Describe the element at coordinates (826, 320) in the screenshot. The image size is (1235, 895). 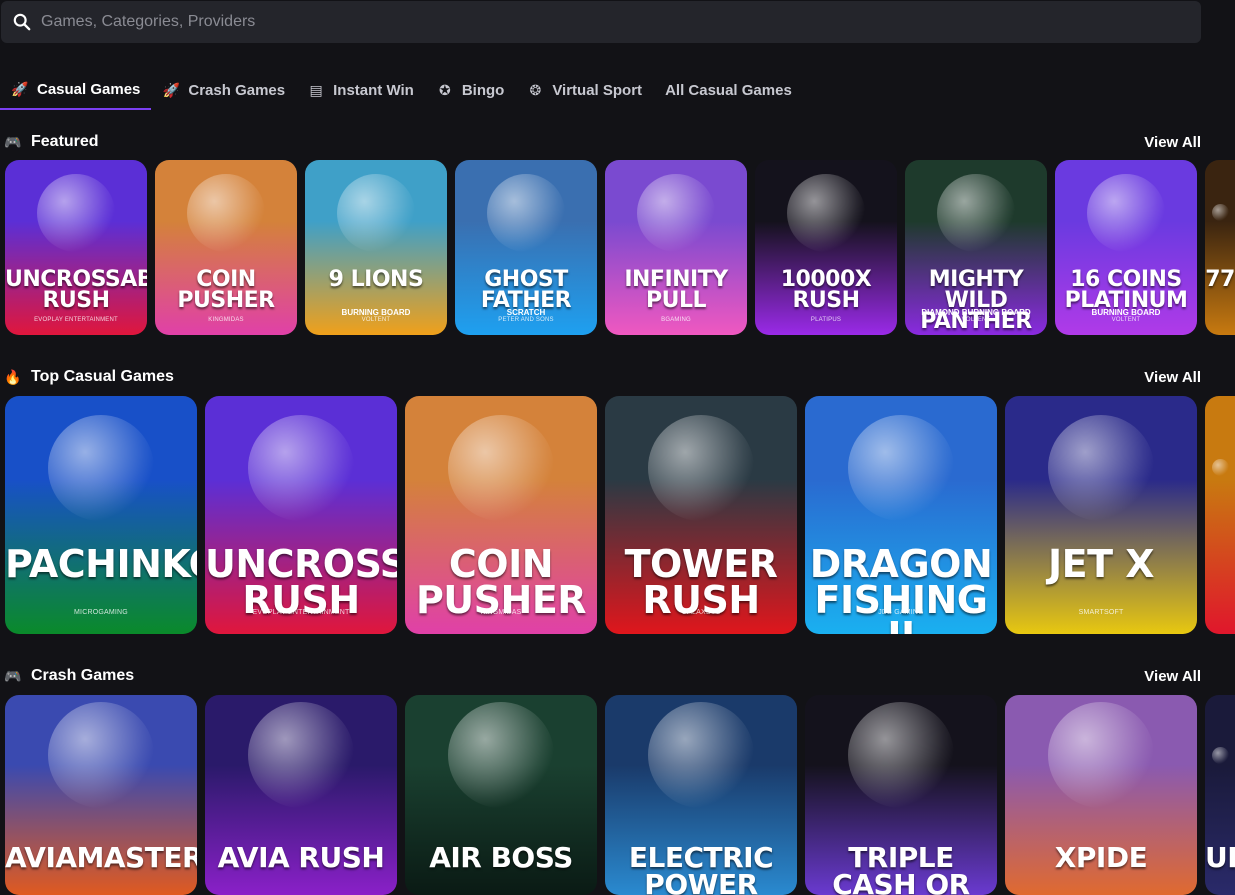
I see `game-provider: PLATIPUS` at that location.